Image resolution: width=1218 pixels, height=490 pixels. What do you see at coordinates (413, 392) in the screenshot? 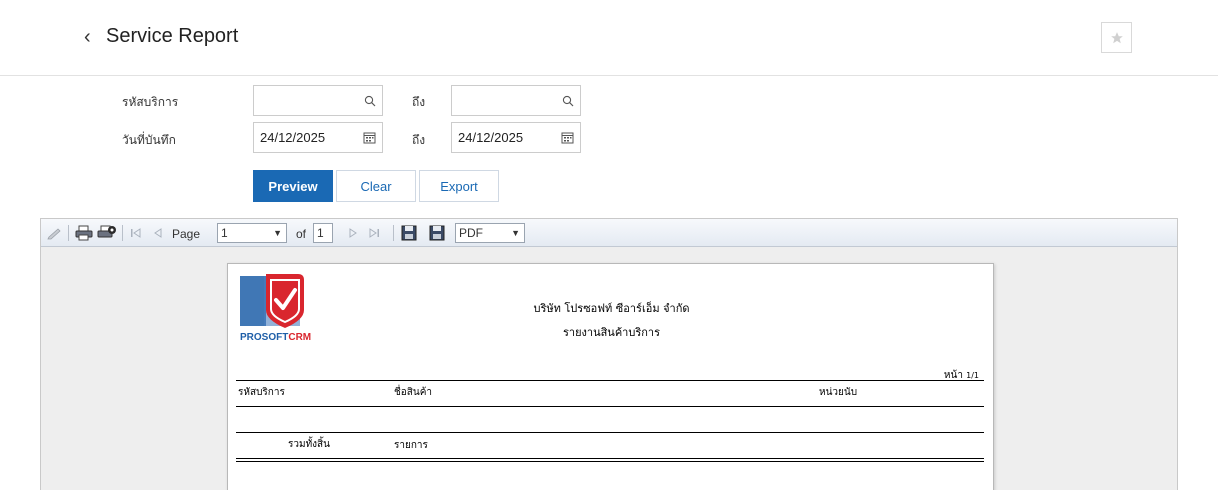
I see `column-header-product-name: ชื่อสินค้า` at bounding box center [413, 392].